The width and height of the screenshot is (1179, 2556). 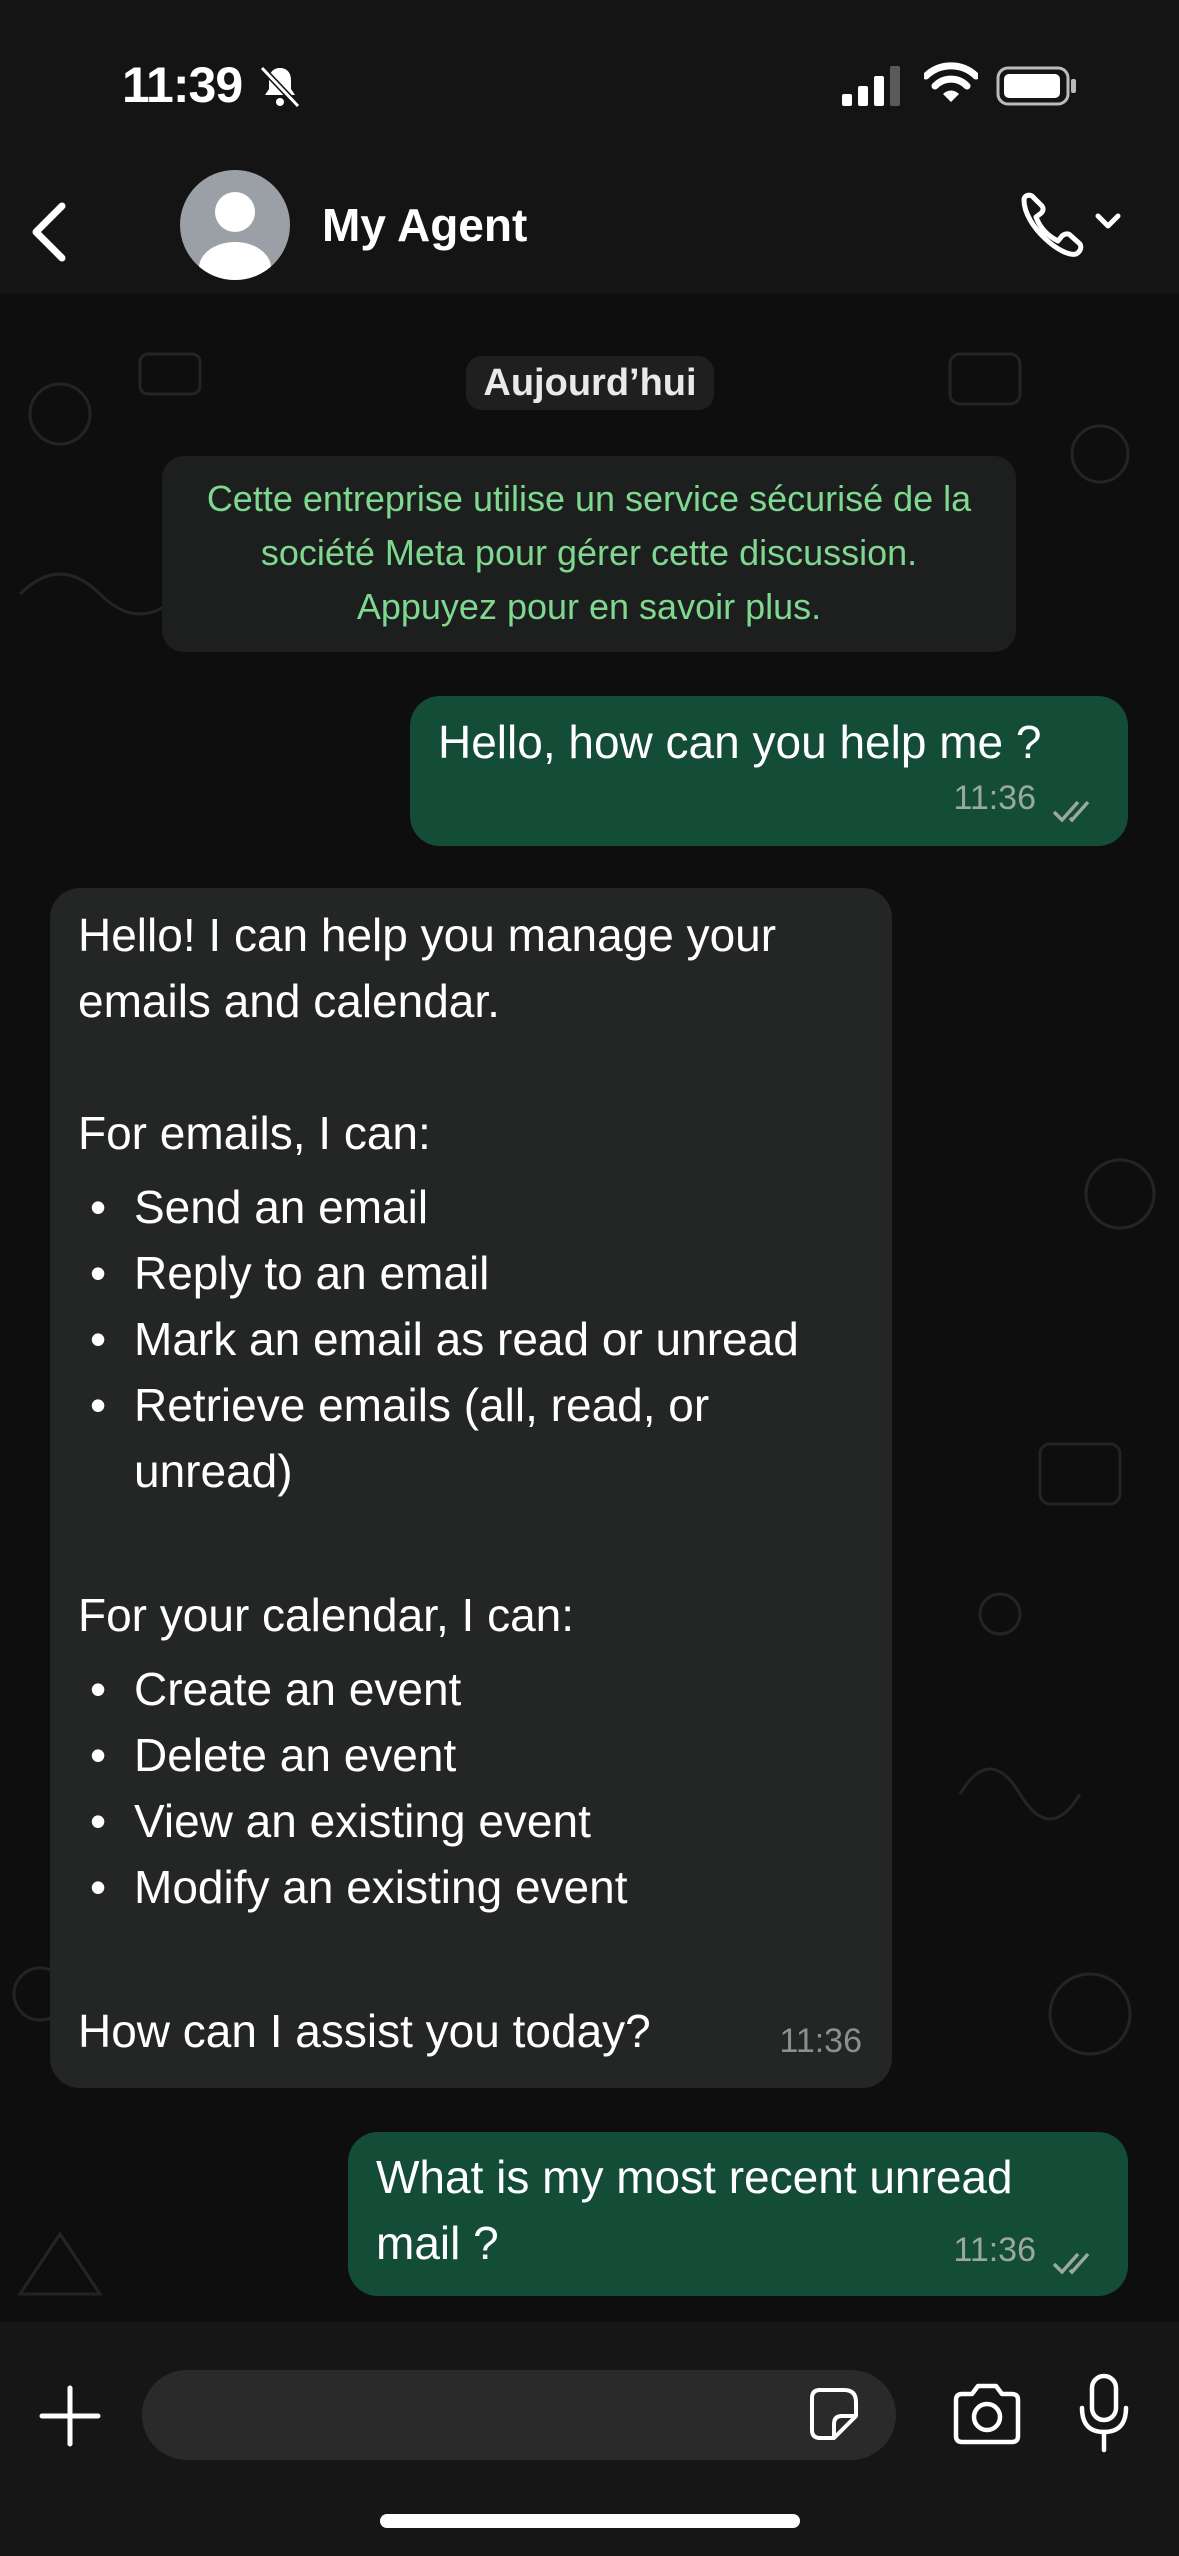 I want to click on avatar, so click(x=235, y=225).